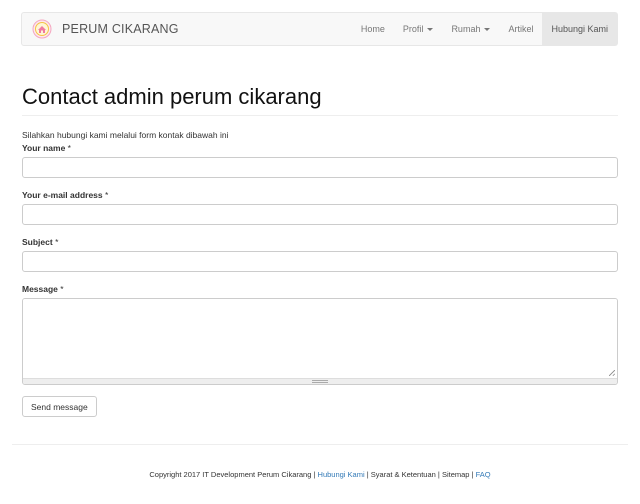 This screenshot has width=640, height=504. Describe the element at coordinates (413, 29) in the screenshot. I see `nav-item-profil-label: Profil` at that location.